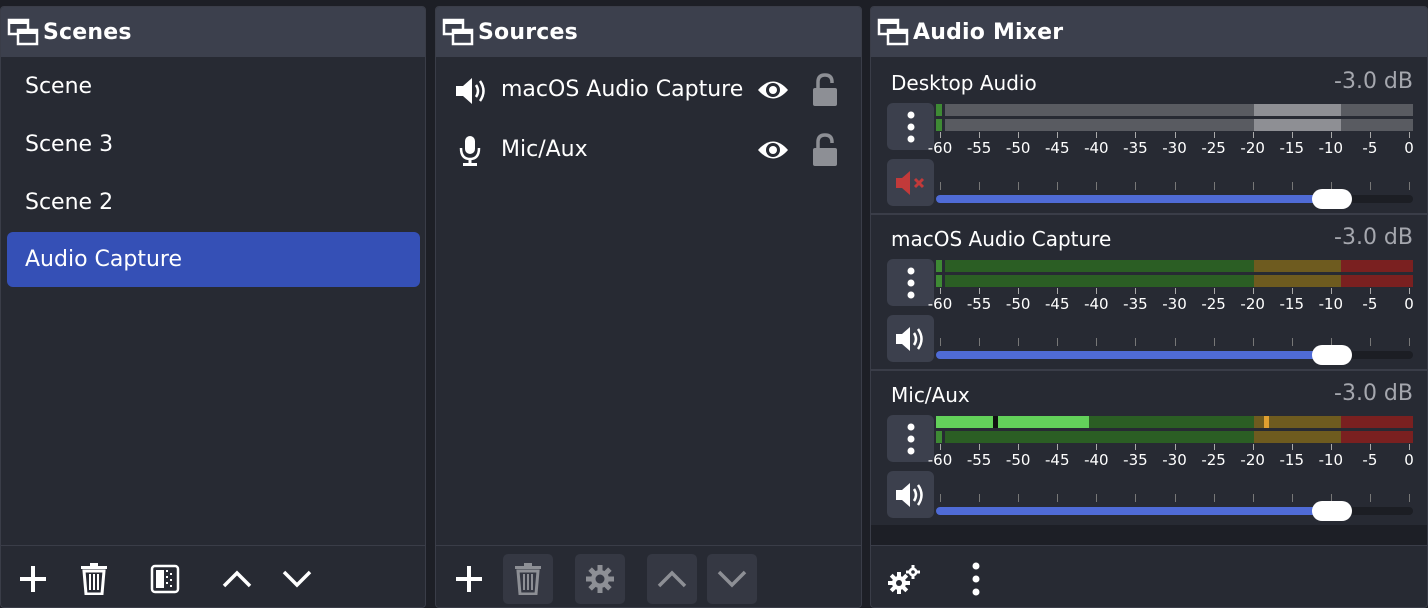  What do you see at coordinates (213, 32) in the screenshot?
I see `scenes-dock-title: Scenes` at bounding box center [213, 32].